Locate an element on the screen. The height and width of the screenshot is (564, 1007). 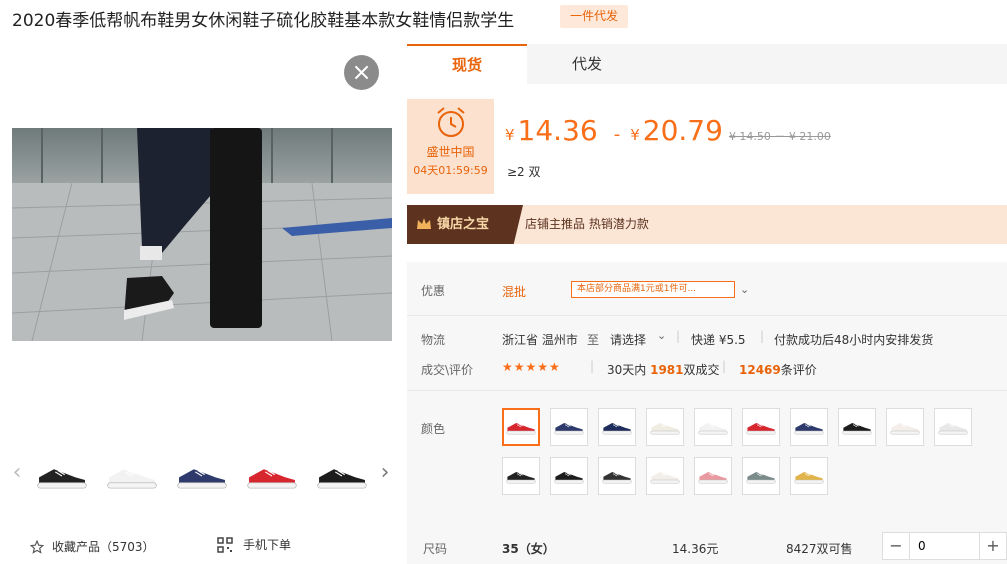
discount-type: 混批 is located at coordinates (514, 292).